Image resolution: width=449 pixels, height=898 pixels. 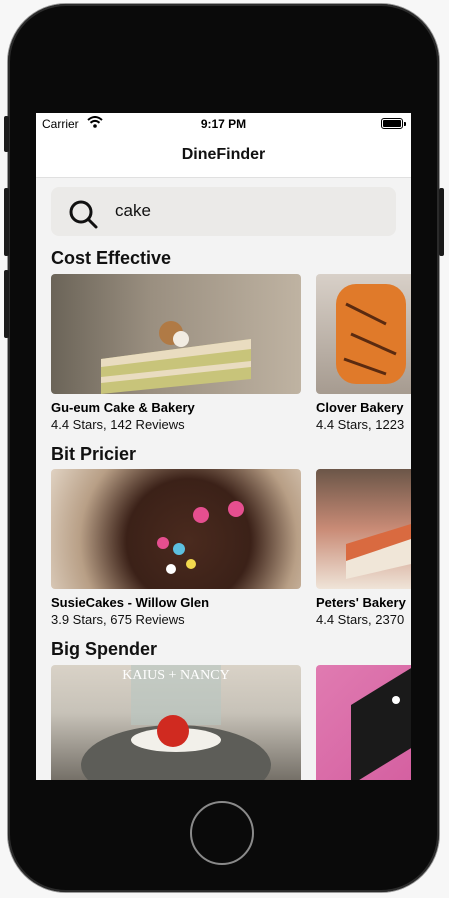 I want to click on search-input, so click(x=245, y=211).